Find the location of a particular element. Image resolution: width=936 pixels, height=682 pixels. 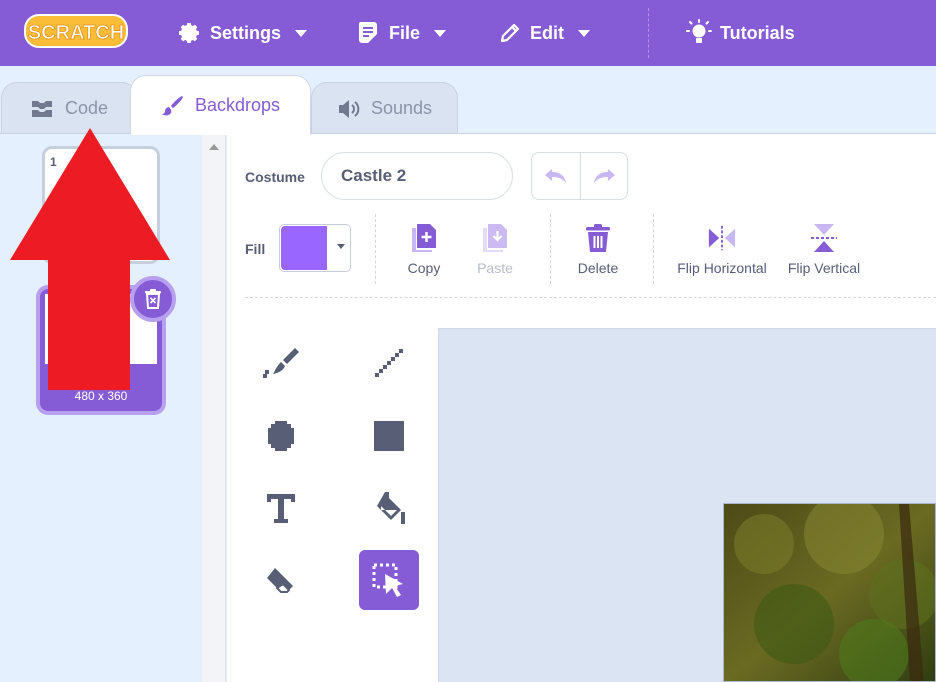

red-up-arrow-icon is located at coordinates (90, 259).